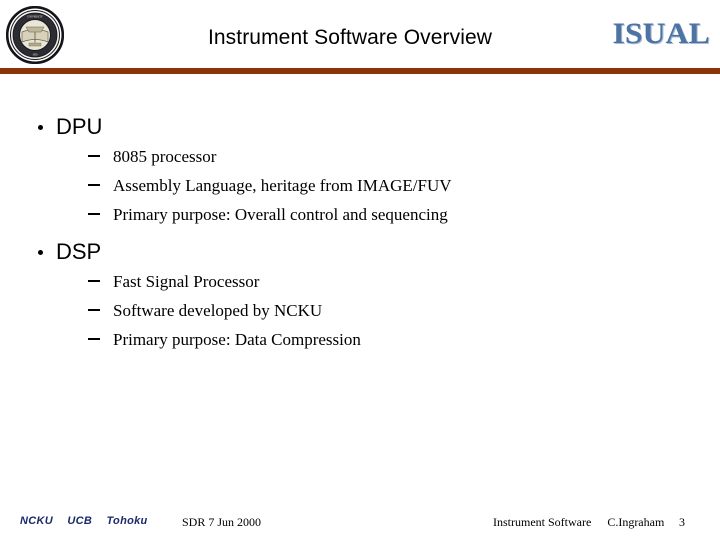 The image size is (720, 540). What do you see at coordinates (127, 521) in the screenshot?
I see `footer-partner-tohoku: Tohoku` at bounding box center [127, 521].